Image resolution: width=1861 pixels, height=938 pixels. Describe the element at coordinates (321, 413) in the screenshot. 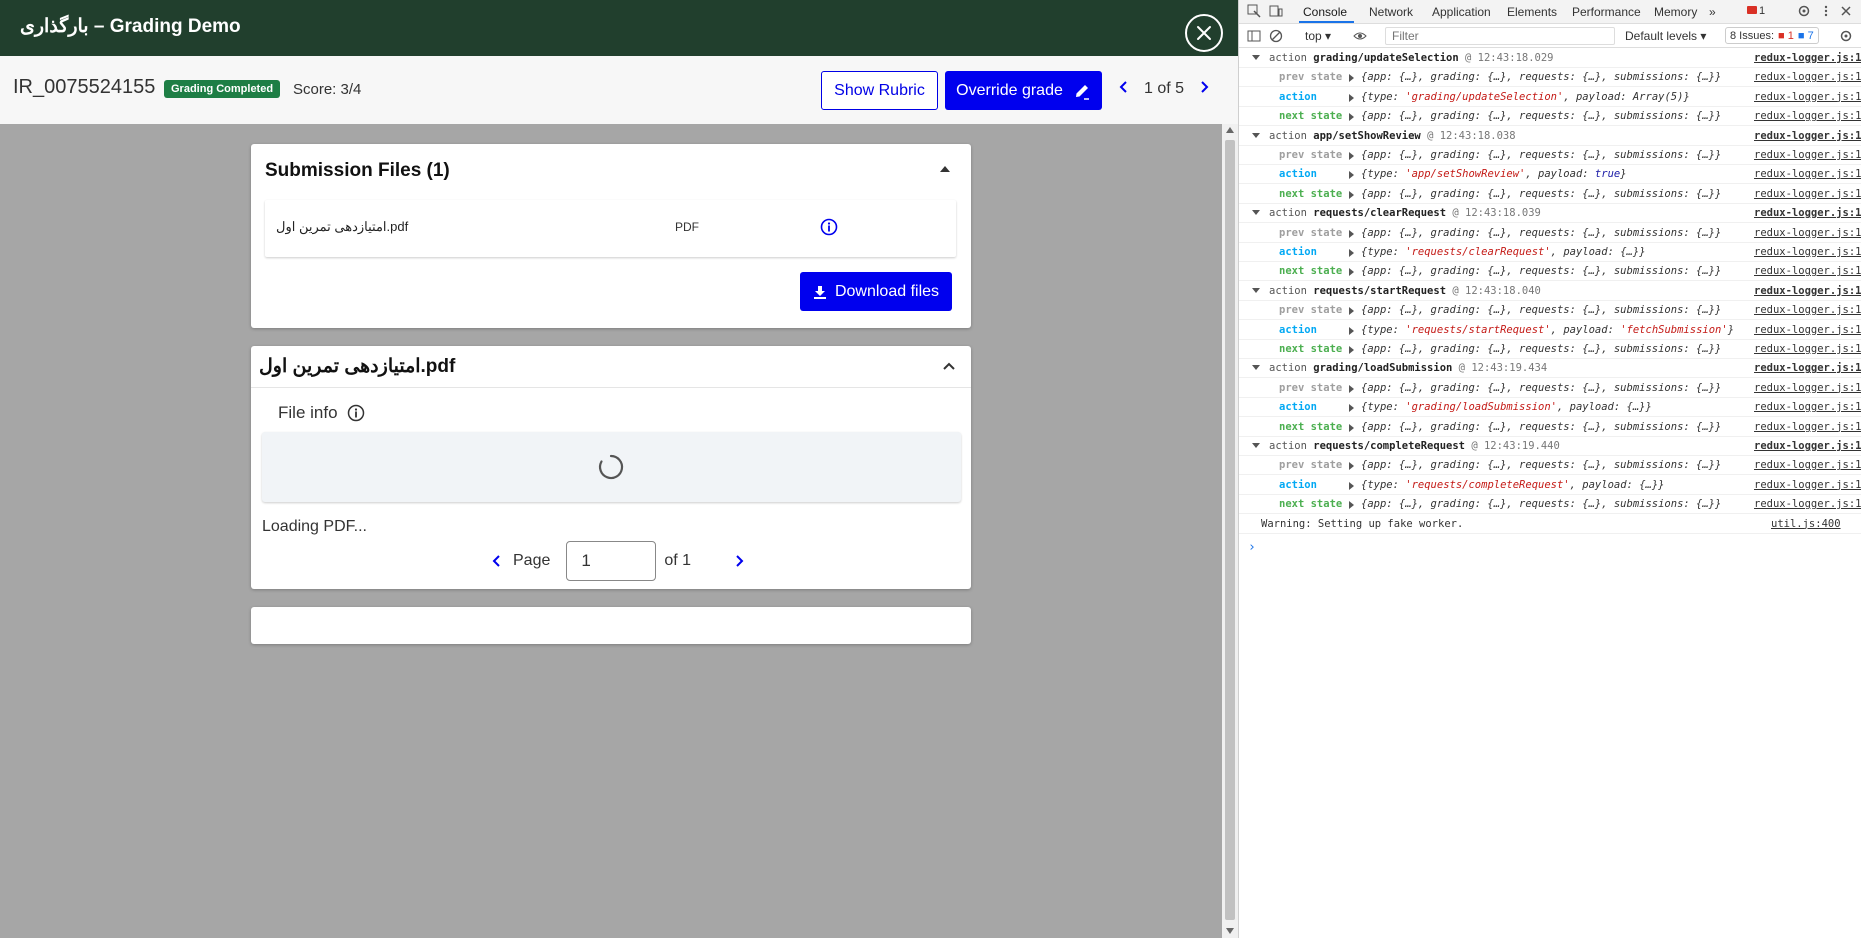

I see `file-info: File info` at that location.